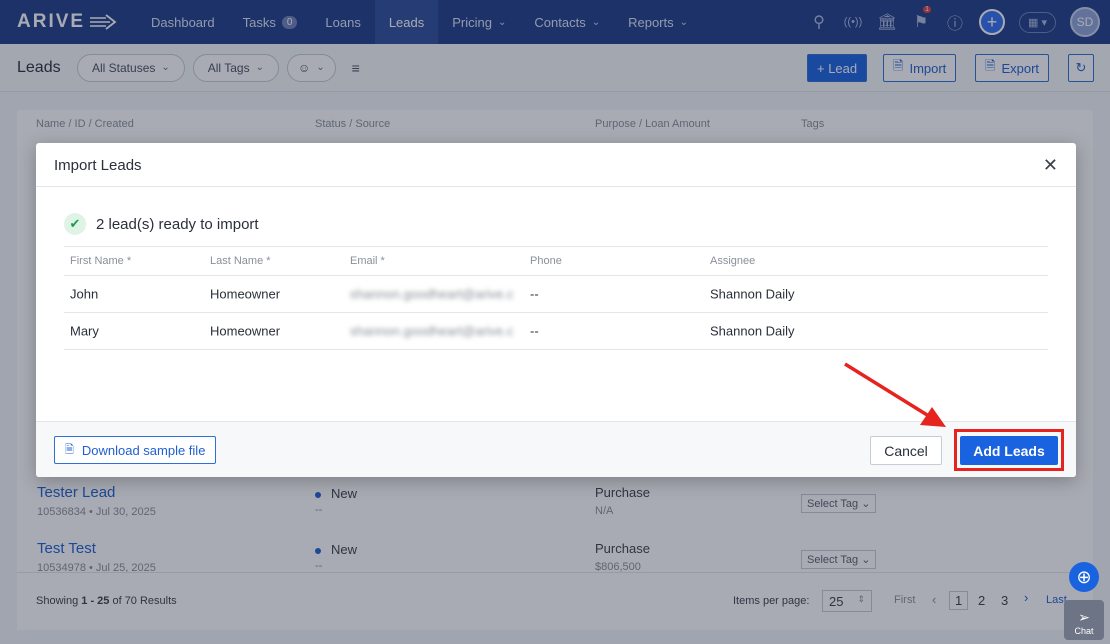  I want to click on chat-button: ➢ Chat, so click(1084, 620).